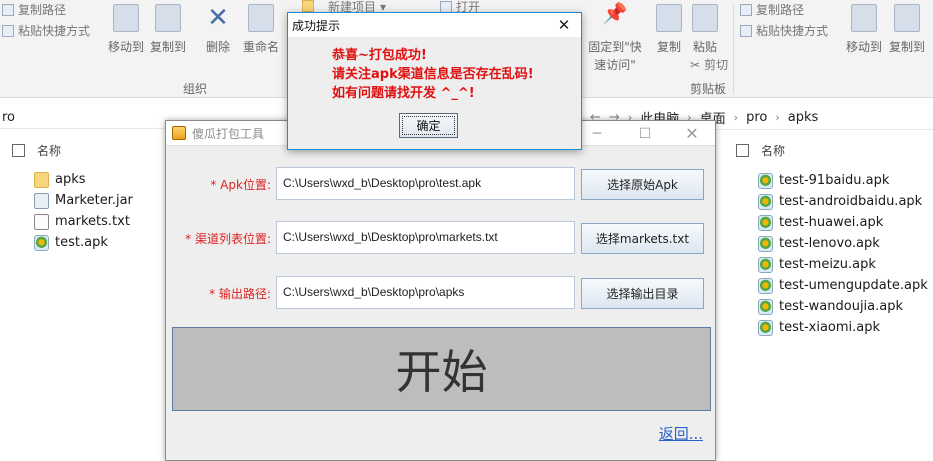 Image resolution: width=933 pixels, height=461 pixels. I want to click on channel-list-input: C:\Users\wxd_b\Desktop\pro\markets.txt, so click(425, 237).